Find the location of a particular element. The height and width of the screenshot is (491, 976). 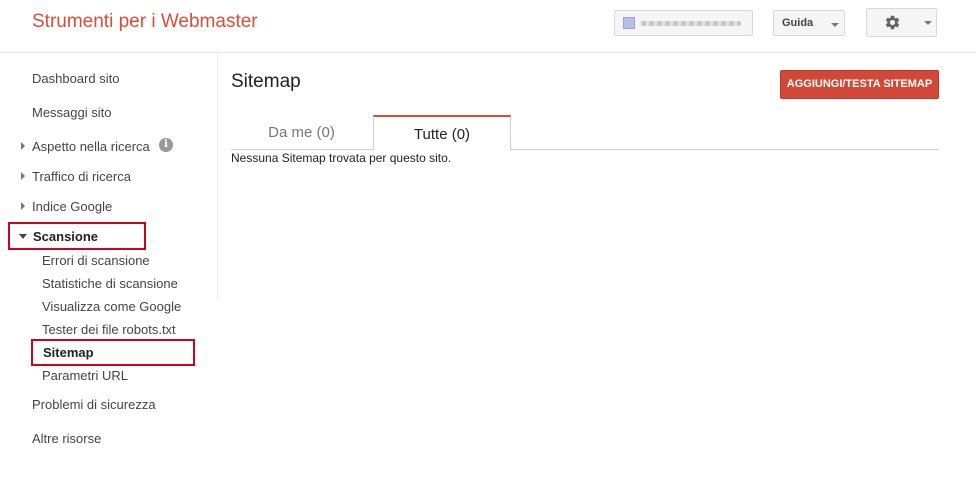

highlight-box-sitemaps is located at coordinates (113, 352).